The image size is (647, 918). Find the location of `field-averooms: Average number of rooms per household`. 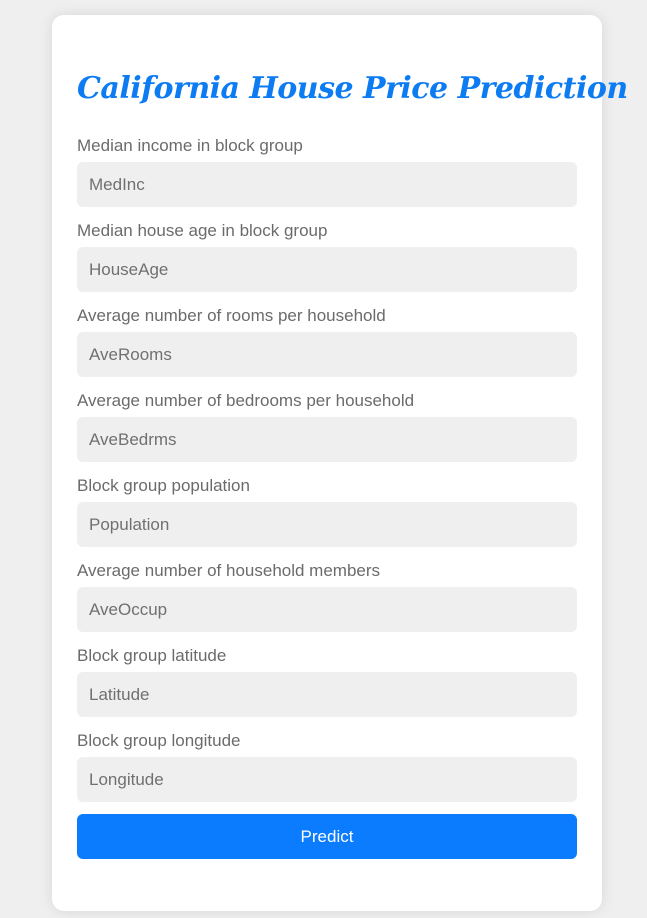

field-averooms: Average number of rooms per household is located at coordinates (327, 349).